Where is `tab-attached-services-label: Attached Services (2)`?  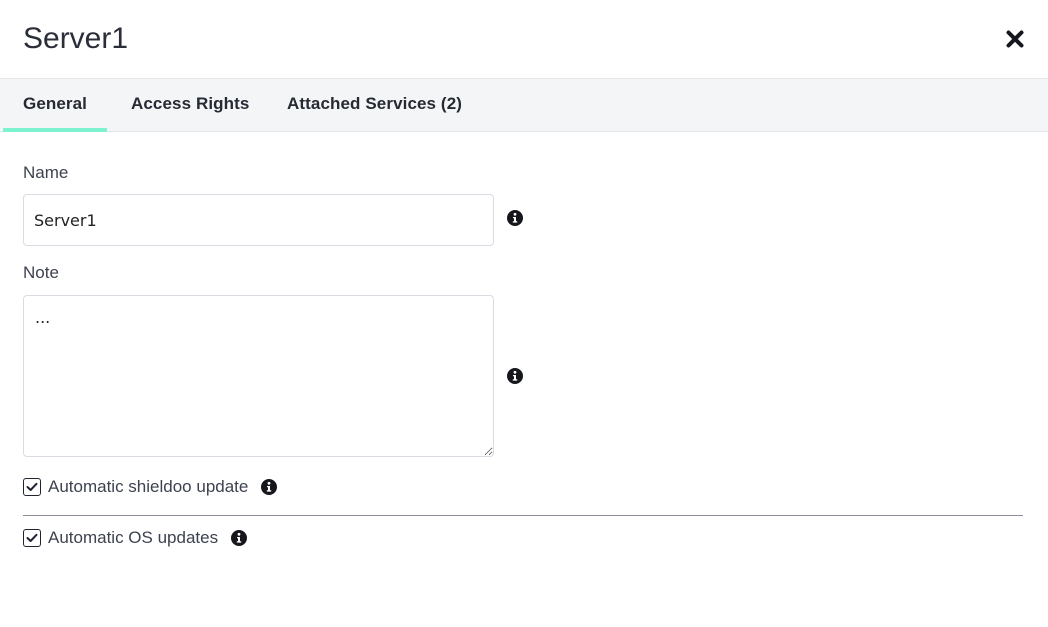 tab-attached-services-label: Attached Services (2) is located at coordinates (375, 103).